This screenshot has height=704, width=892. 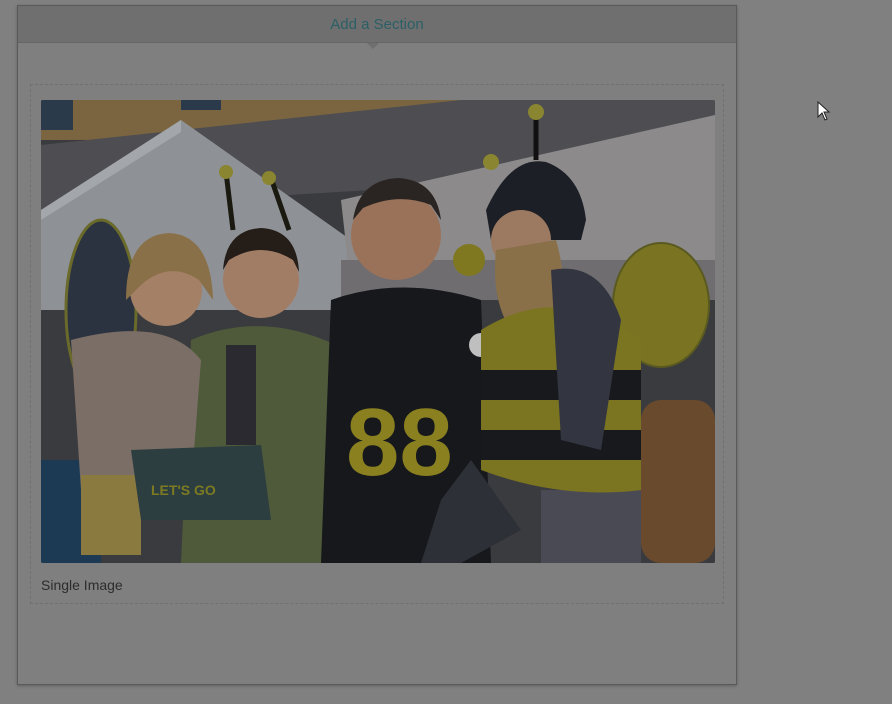 I want to click on jersey-number-text: 88, so click(x=399, y=442).